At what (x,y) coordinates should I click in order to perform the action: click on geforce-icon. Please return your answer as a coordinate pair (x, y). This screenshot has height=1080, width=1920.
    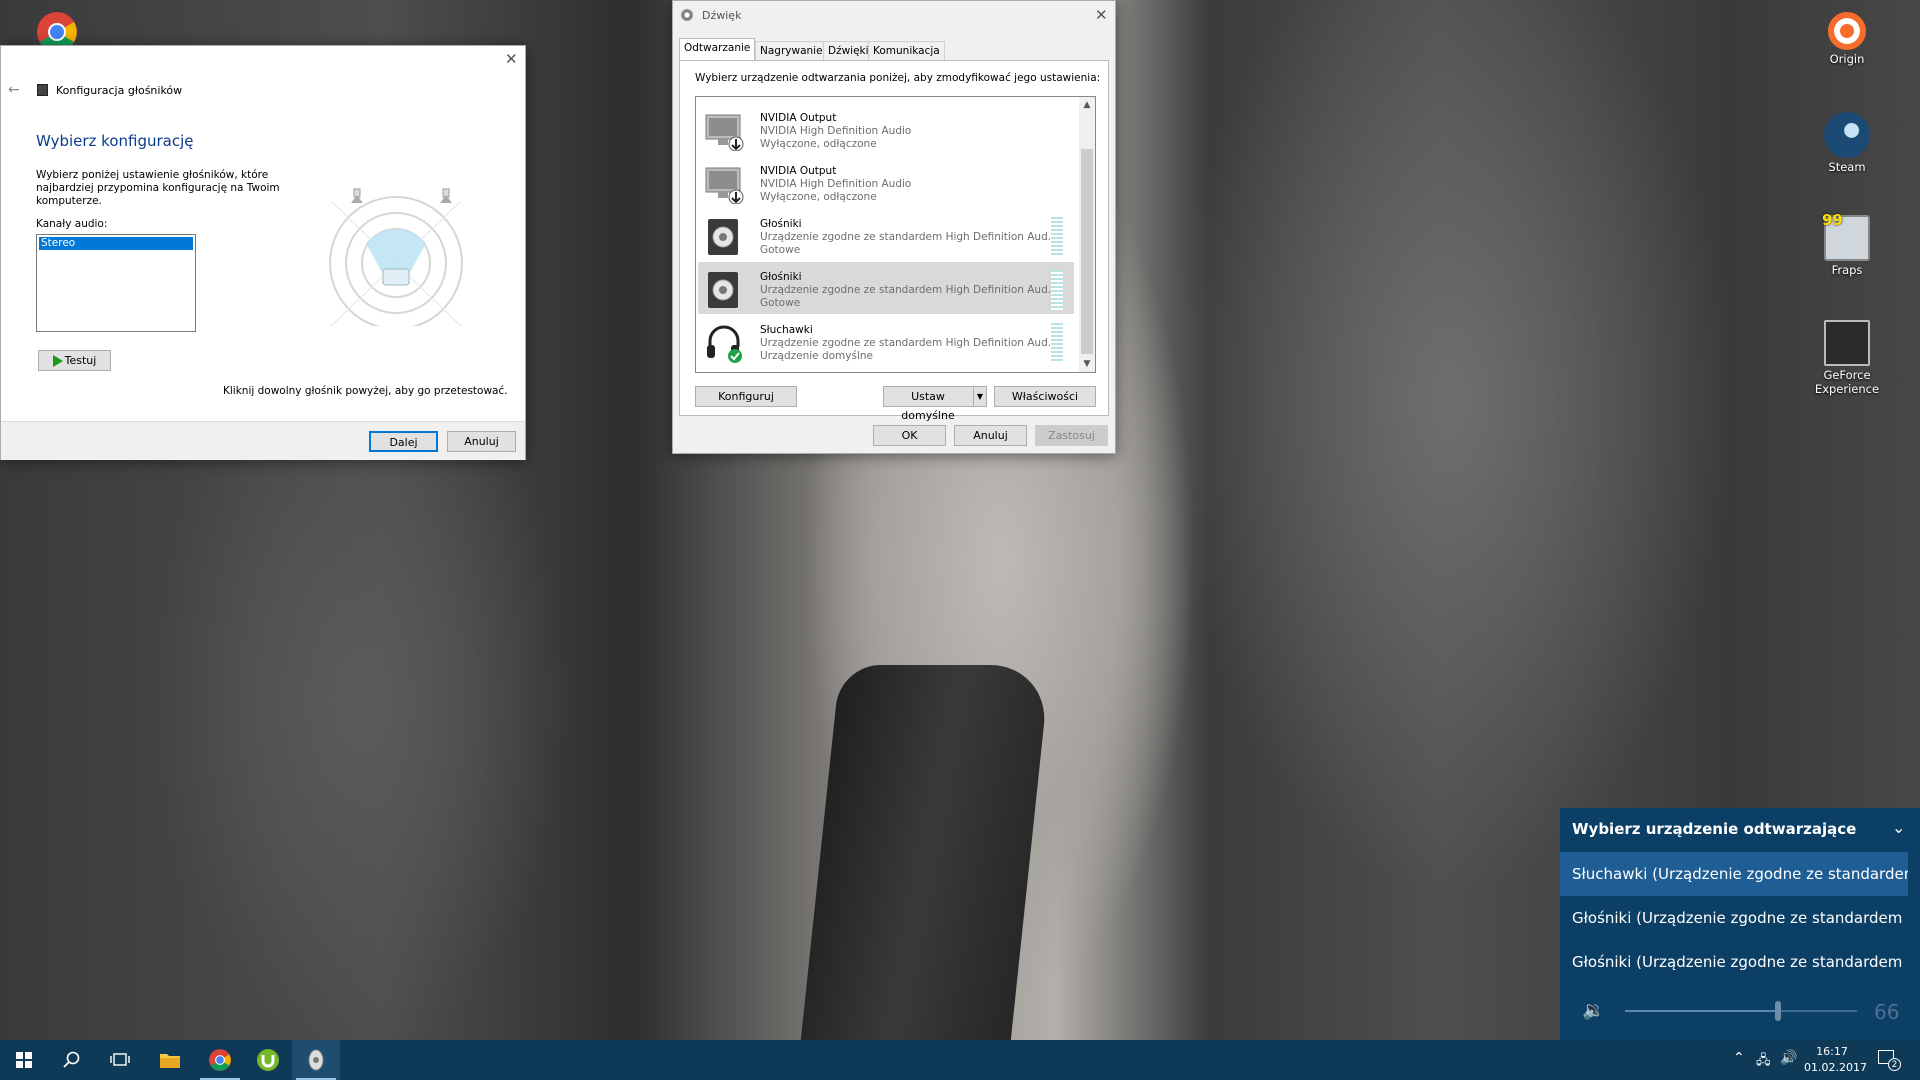
    Looking at the image, I should click on (1847, 343).